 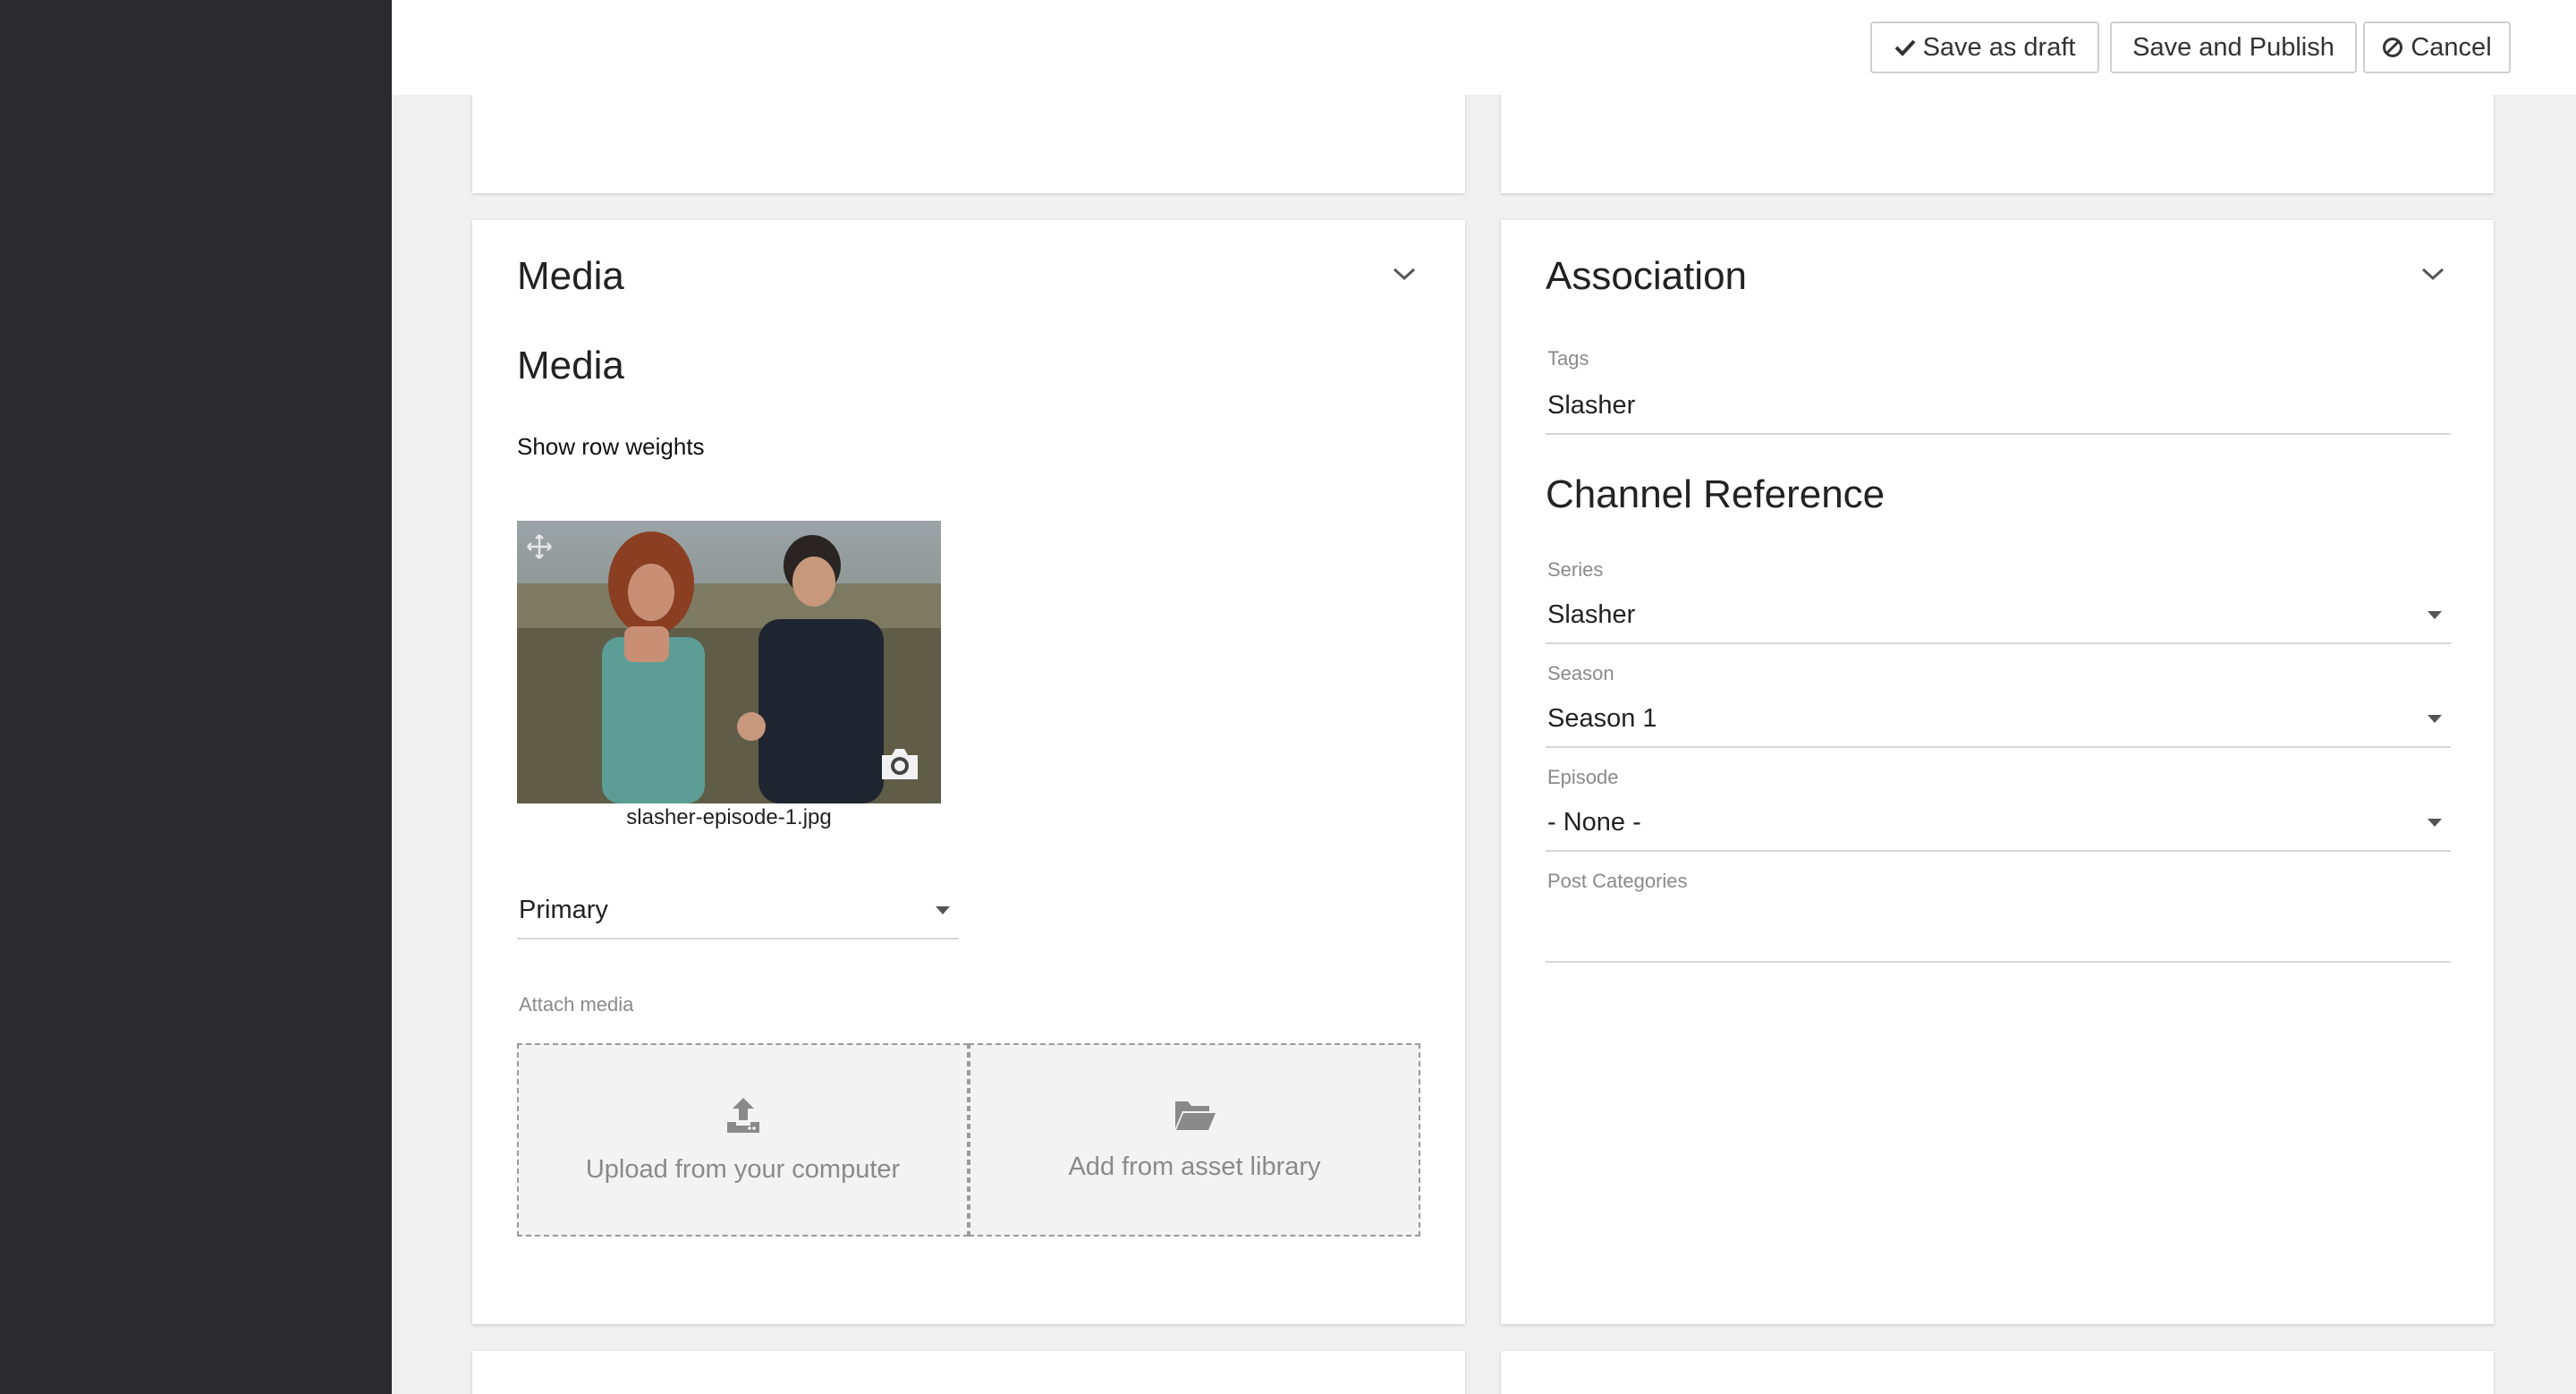 I want to click on save-as-draft-button: Save as draft, so click(x=1984, y=47).